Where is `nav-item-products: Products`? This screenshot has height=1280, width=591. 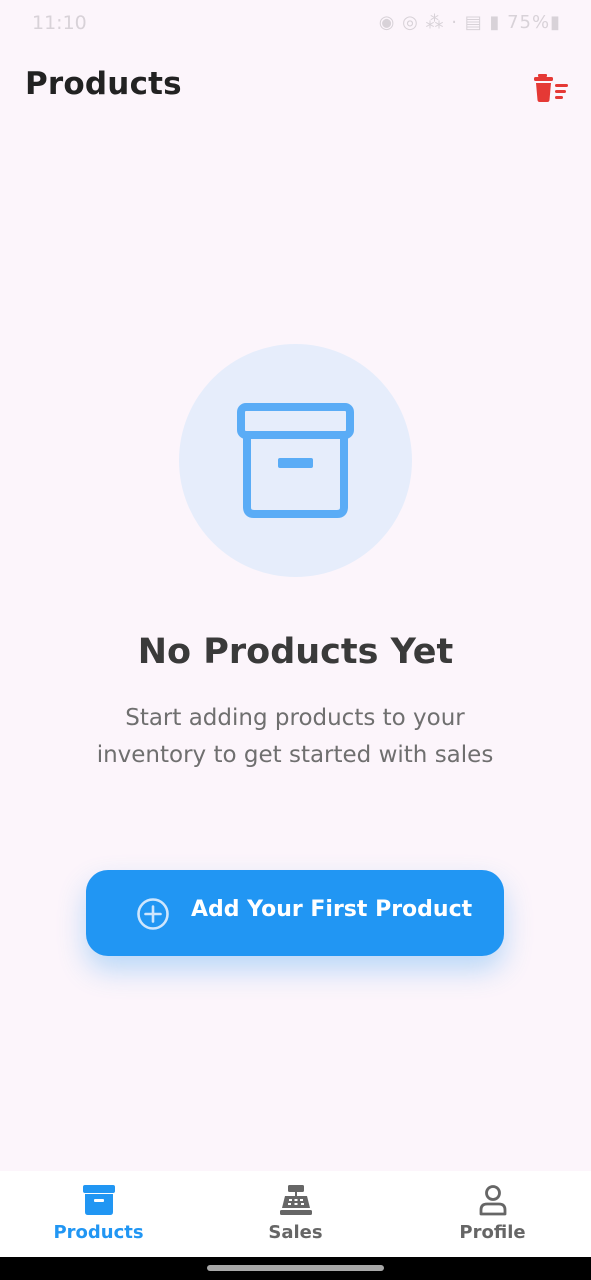
nav-item-products: Products is located at coordinates (98, 1214).